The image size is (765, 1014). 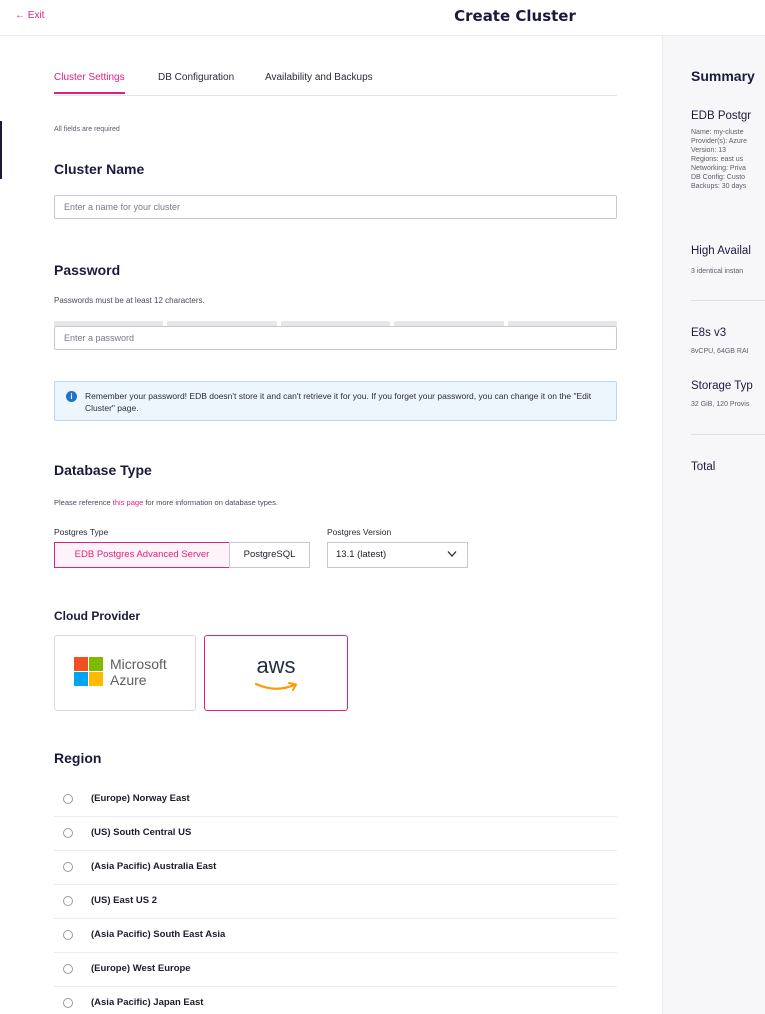 I want to click on summary-db-heading: EDB Postgr, so click(x=721, y=116).